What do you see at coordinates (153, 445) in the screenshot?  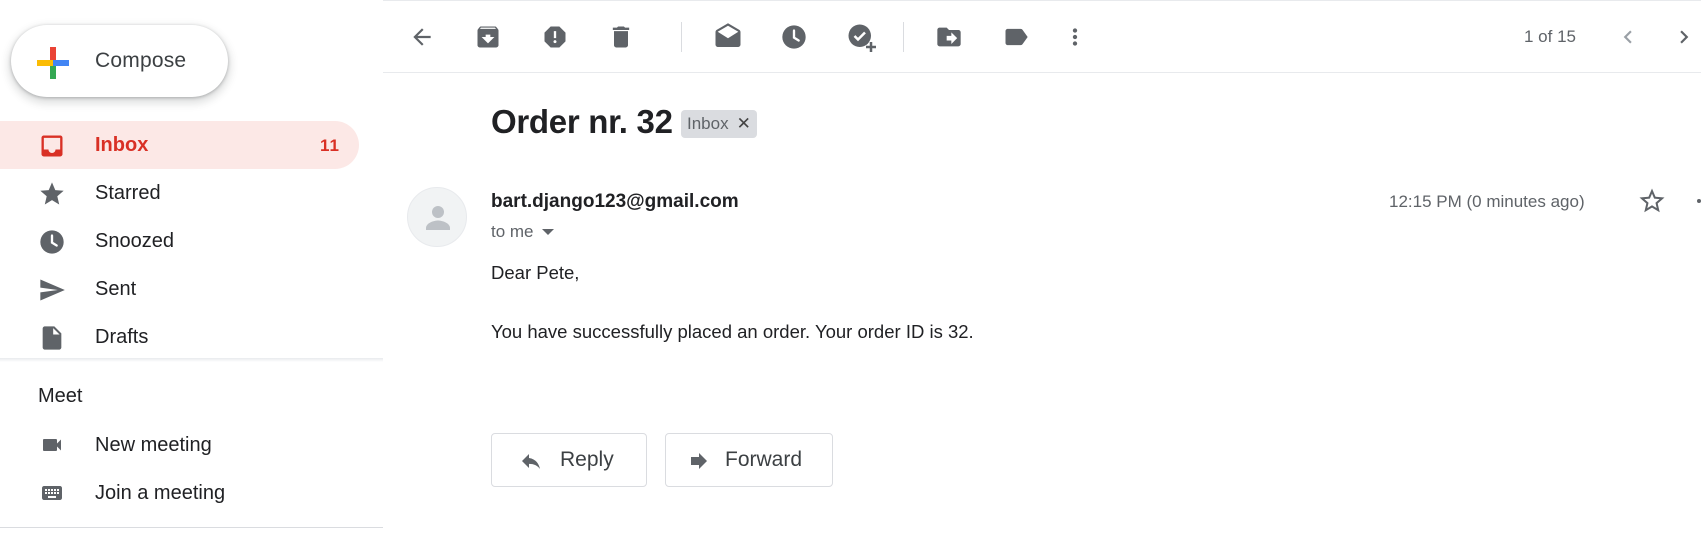 I see `new-meeting-label: New meeting` at bounding box center [153, 445].